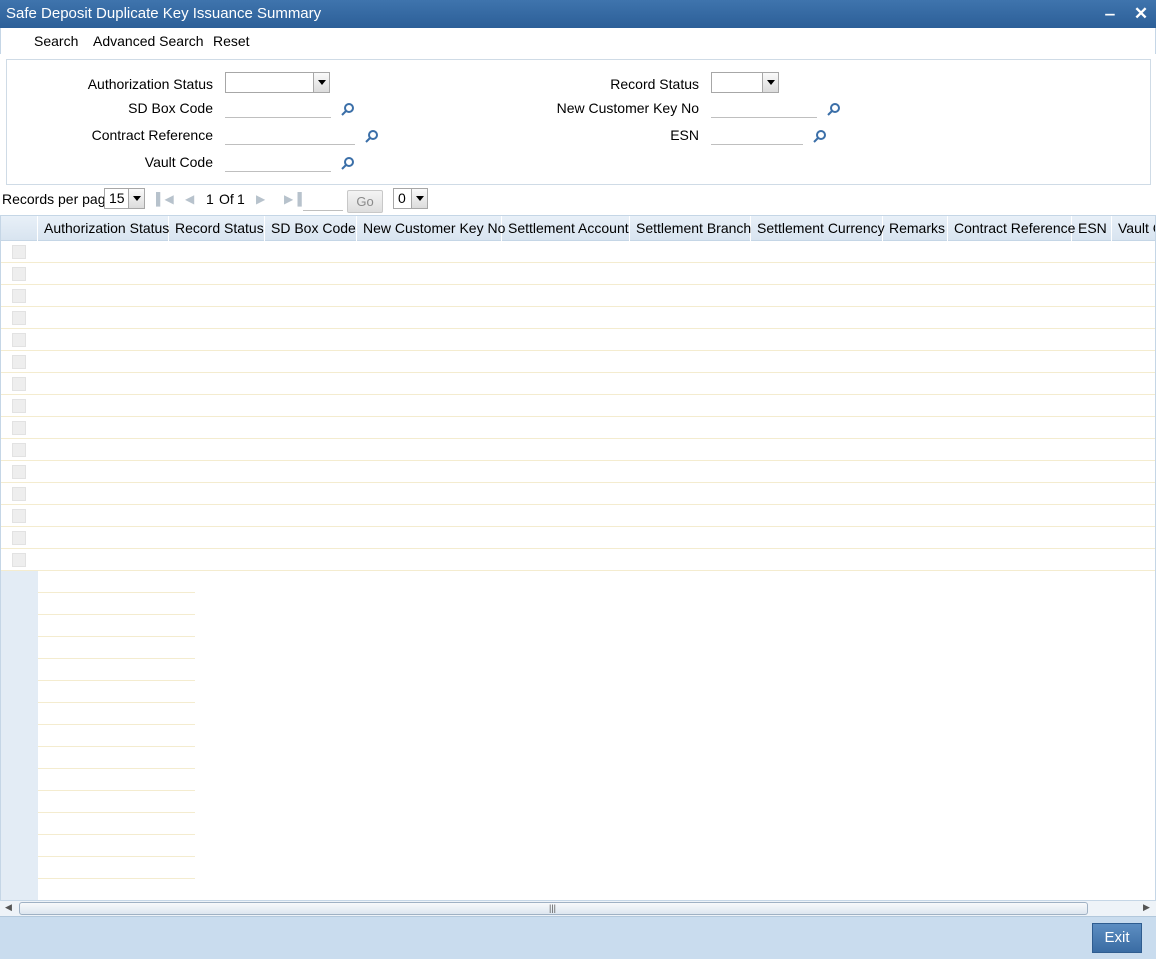  What do you see at coordinates (8, 907) in the screenshot?
I see `scroll-left-icon: ◀` at bounding box center [8, 907].